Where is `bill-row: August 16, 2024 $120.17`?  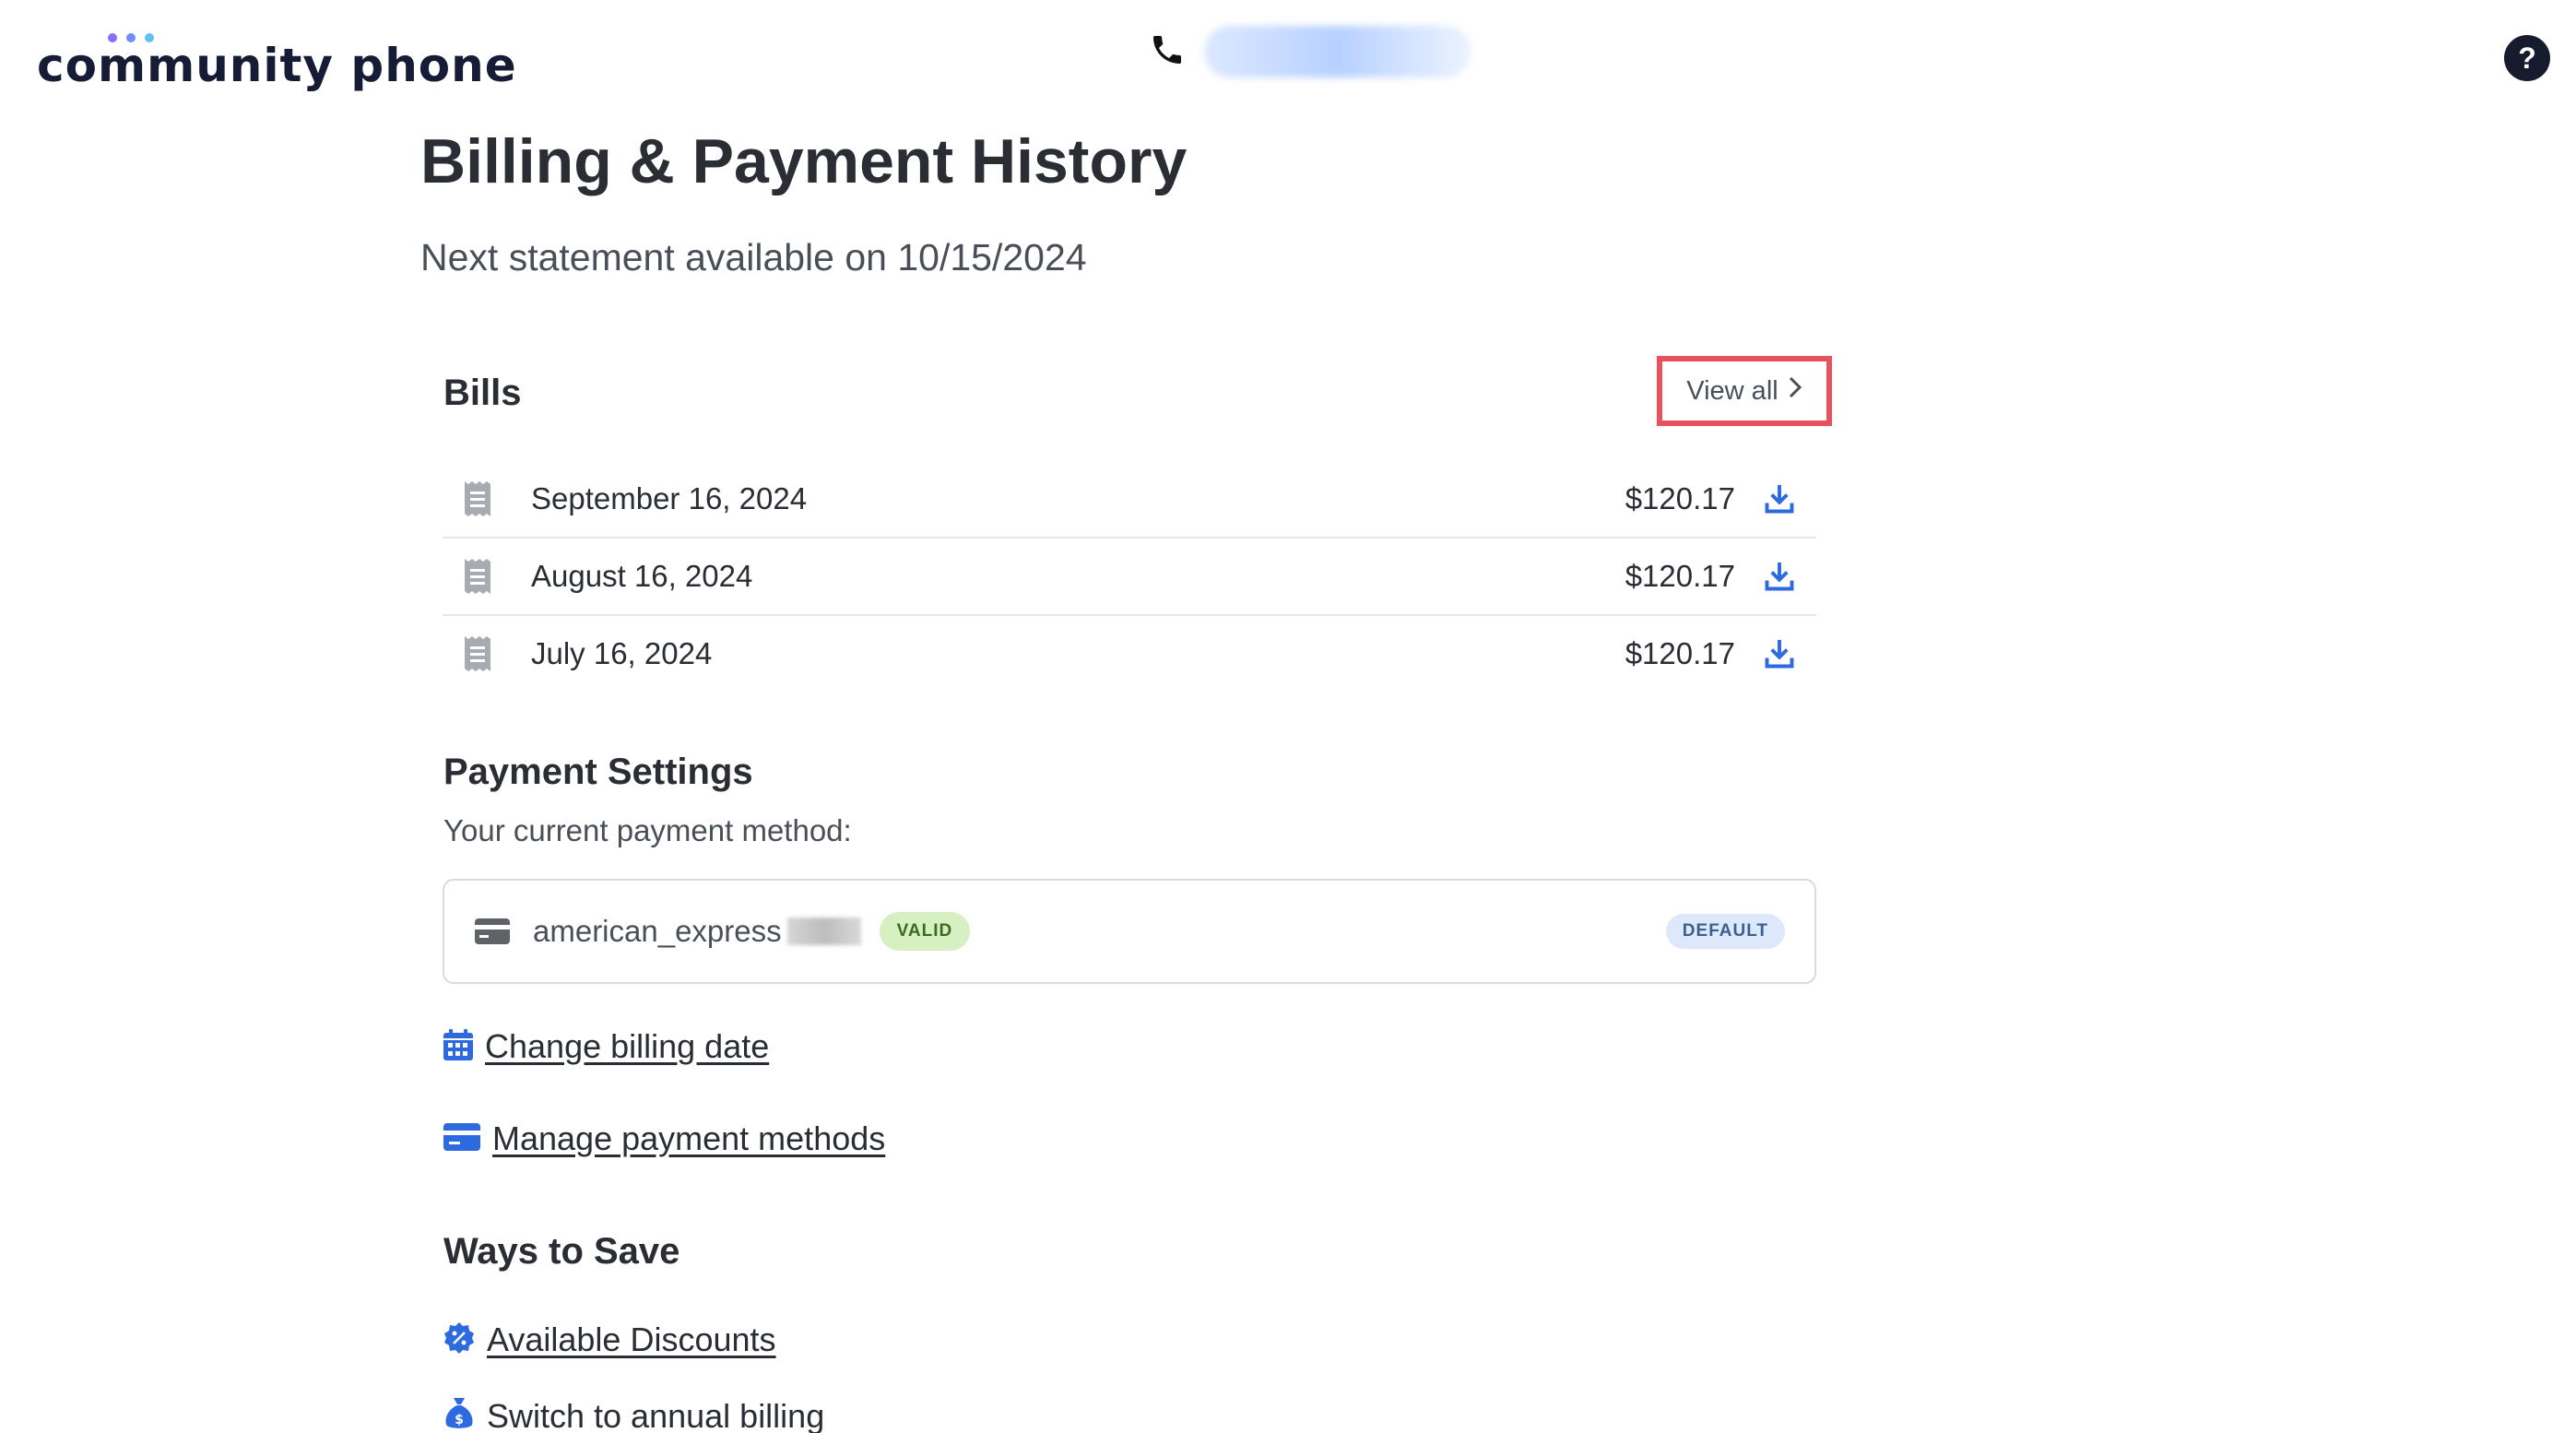
bill-row: August 16, 2024 $120.17 is located at coordinates (1129, 577).